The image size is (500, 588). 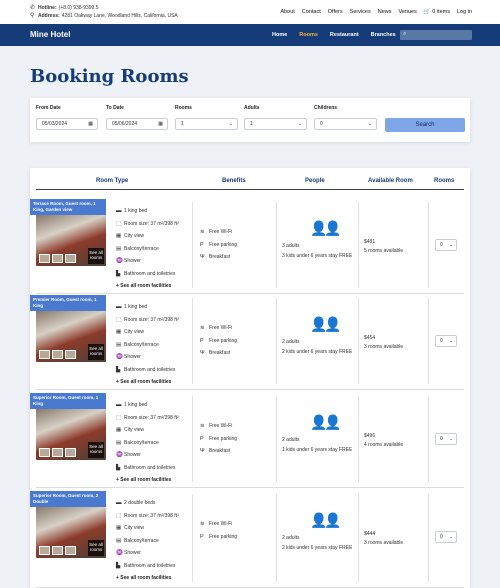 What do you see at coordinates (383, 539) in the screenshot?
I see `availability-info: $444 3 rooms available` at bounding box center [383, 539].